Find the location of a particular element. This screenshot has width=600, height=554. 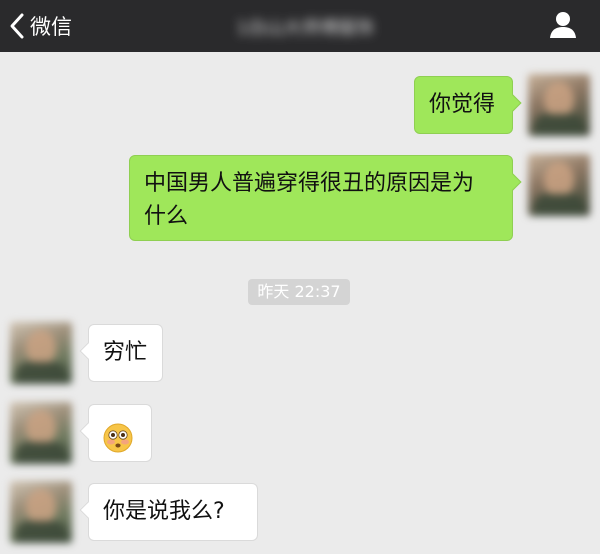

message-bubble-received: 你是说我么? is located at coordinates (168, 512).